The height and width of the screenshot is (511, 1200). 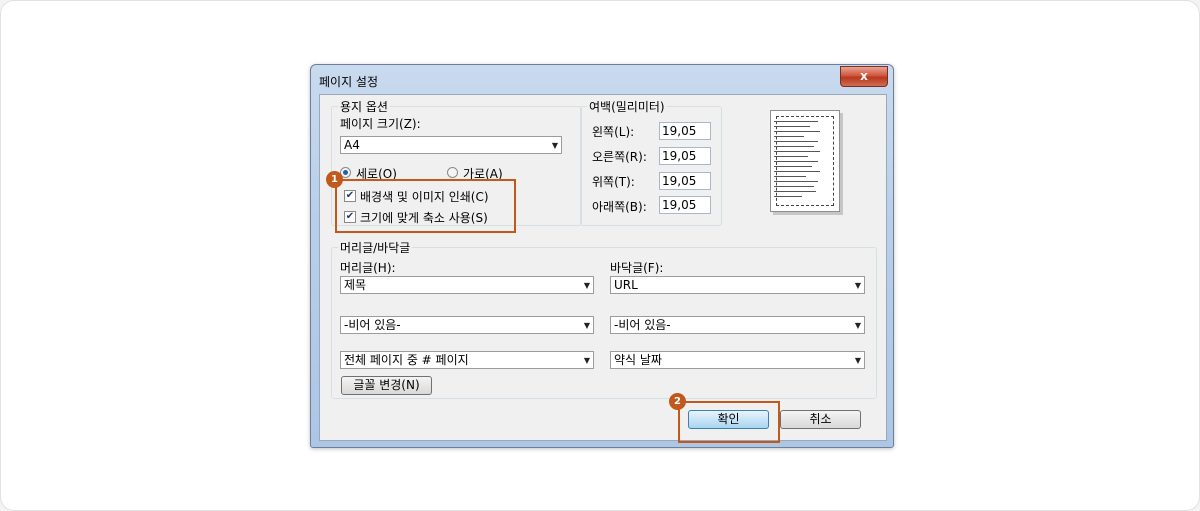 I want to click on callout-2-badge: 2, so click(x=677, y=401).